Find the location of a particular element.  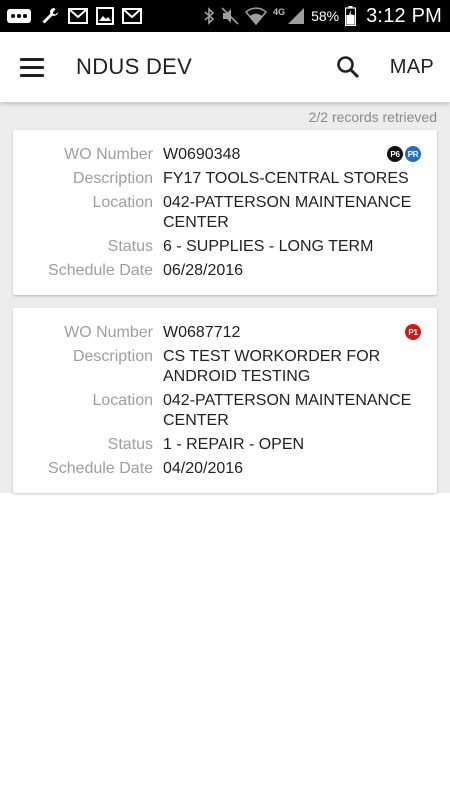

description-row: Description FY17 TOOLS-CENTRAL STORES is located at coordinates (222, 179).